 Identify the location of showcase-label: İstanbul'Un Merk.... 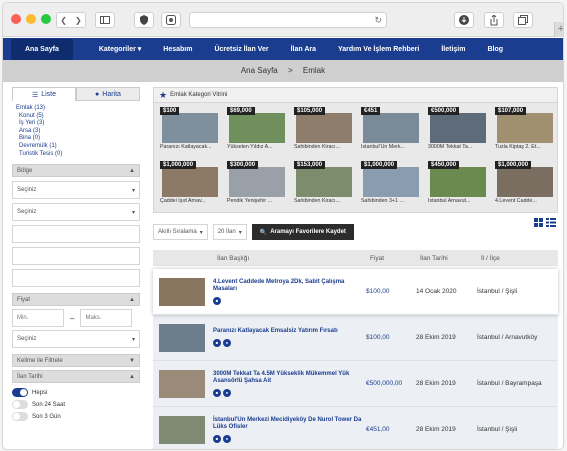
(393, 147).